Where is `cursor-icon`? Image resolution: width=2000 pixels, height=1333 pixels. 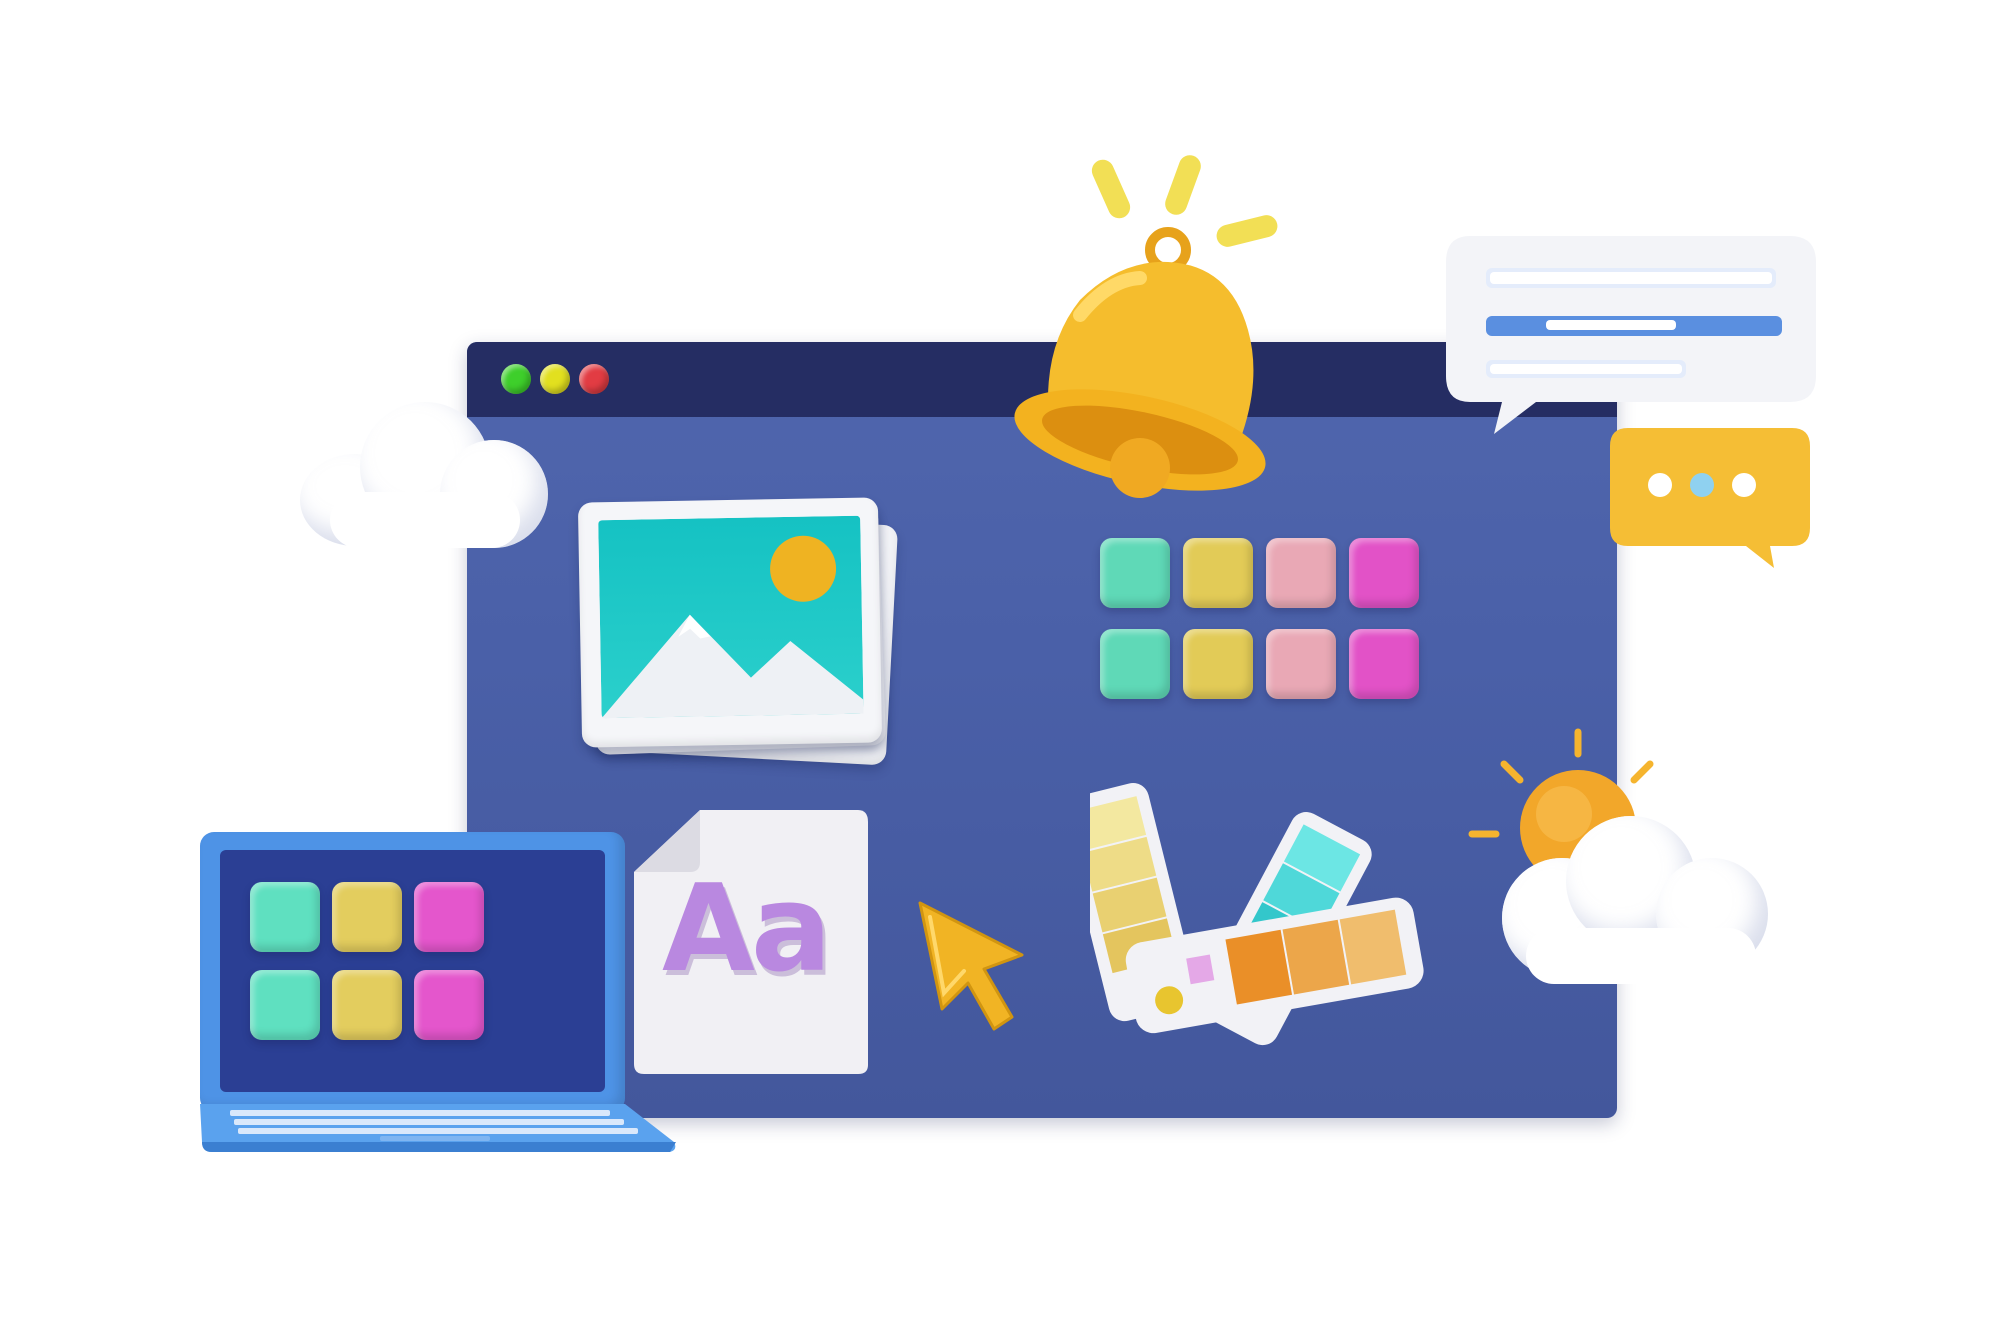 cursor-icon is located at coordinates (971, 966).